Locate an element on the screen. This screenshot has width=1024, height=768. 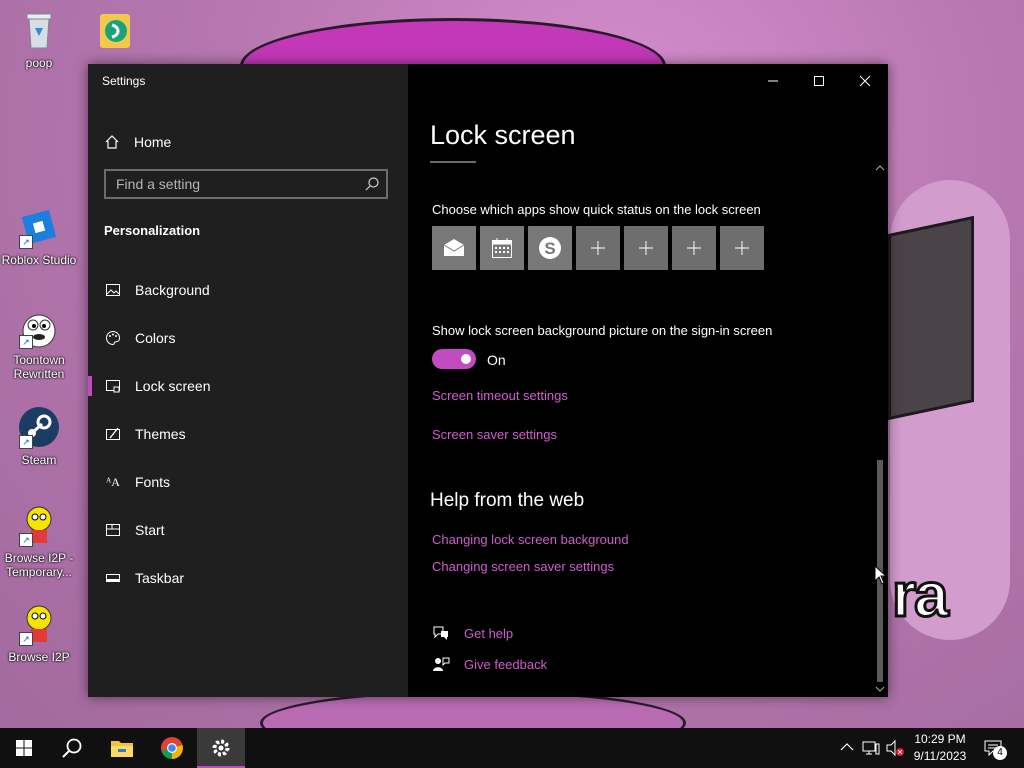
quick-status-tile-calendar is located at coordinates (502, 248).